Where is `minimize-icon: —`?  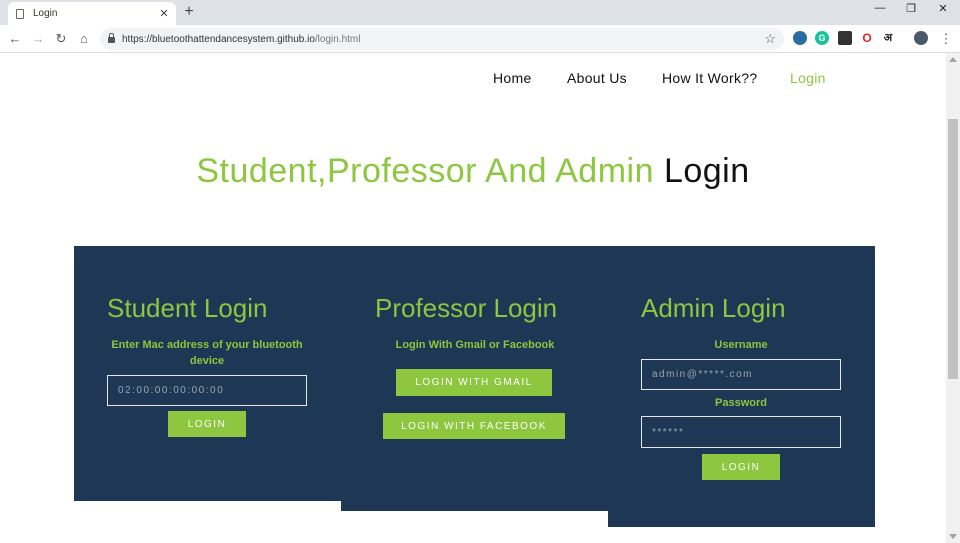 minimize-icon: — is located at coordinates (880, 8).